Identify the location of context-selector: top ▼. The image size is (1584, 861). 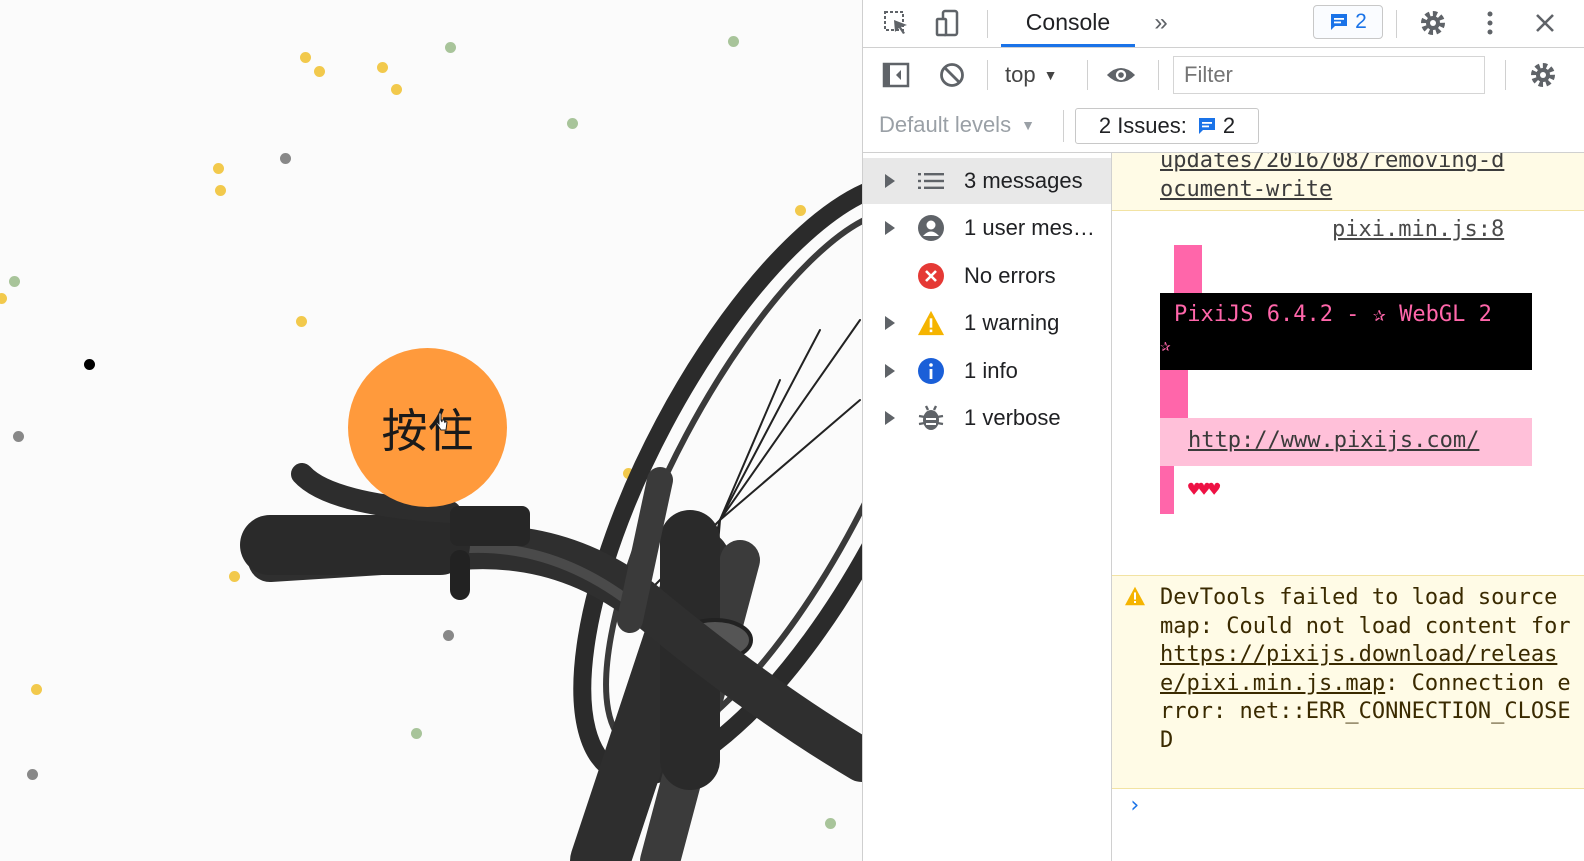
(1031, 75).